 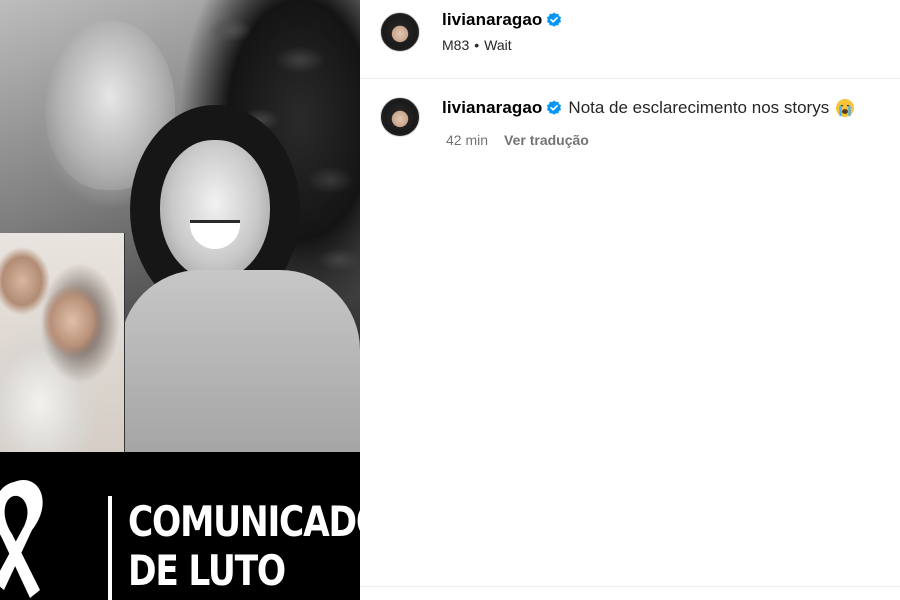 I want to click on woman-face, so click(x=215, y=210).